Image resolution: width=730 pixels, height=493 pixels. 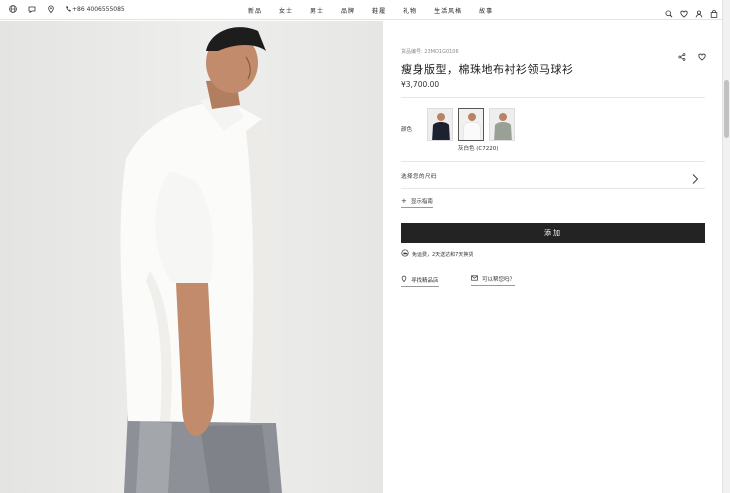 I want to click on phone-link: +86 4006555085, so click(x=95, y=9).